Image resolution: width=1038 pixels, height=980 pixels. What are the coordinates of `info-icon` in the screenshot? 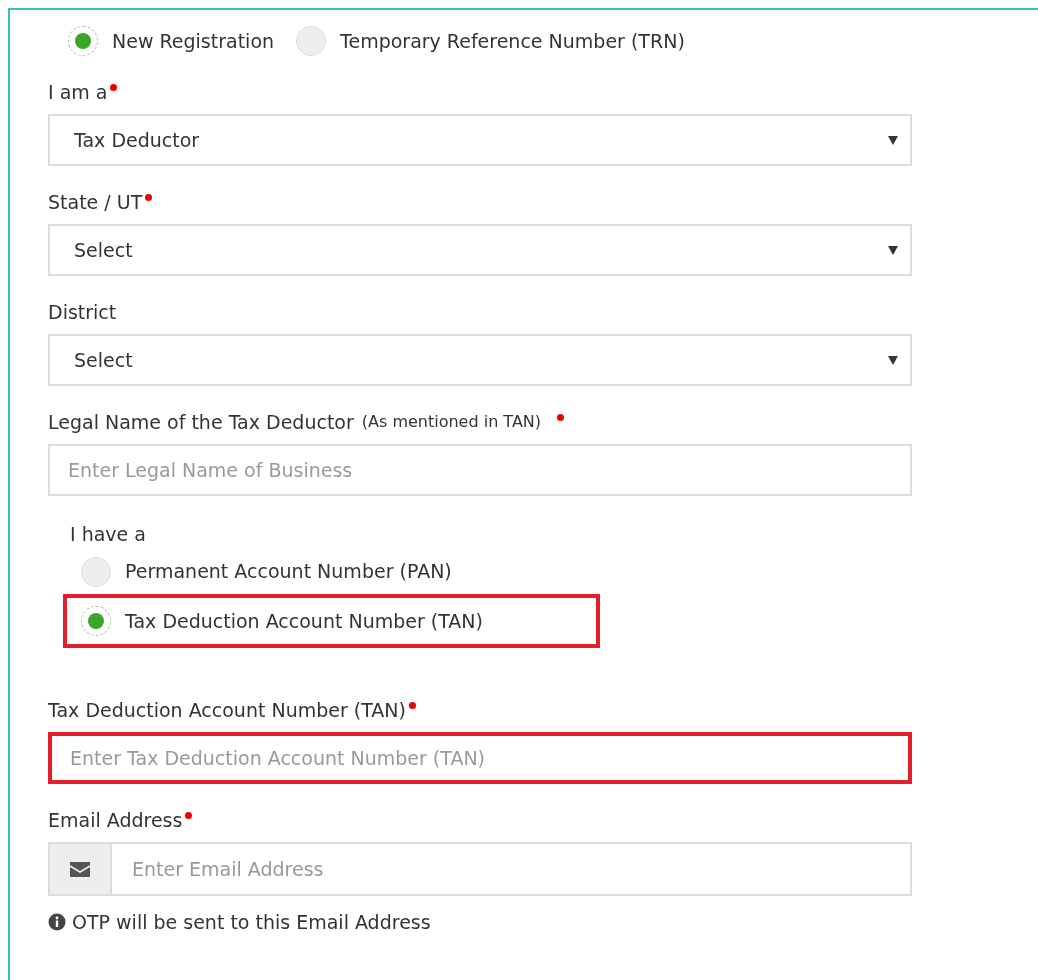 It's located at (57, 922).